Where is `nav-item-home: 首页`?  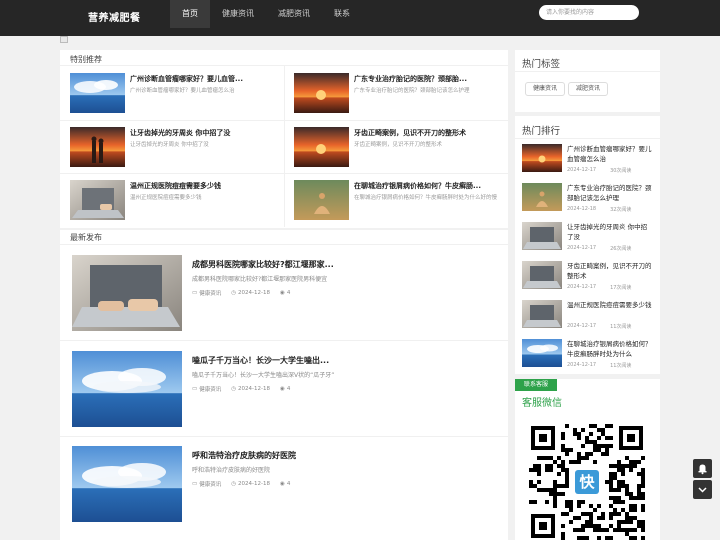
nav-item-home: 首页 is located at coordinates (190, 14).